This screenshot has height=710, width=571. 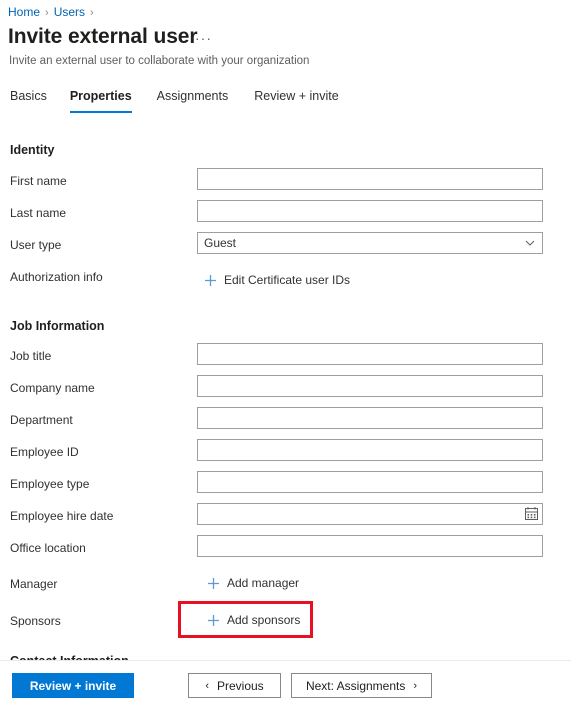 What do you see at coordinates (62, 516) in the screenshot?
I see `label-employee-hire-date: Employee hire date` at bounding box center [62, 516].